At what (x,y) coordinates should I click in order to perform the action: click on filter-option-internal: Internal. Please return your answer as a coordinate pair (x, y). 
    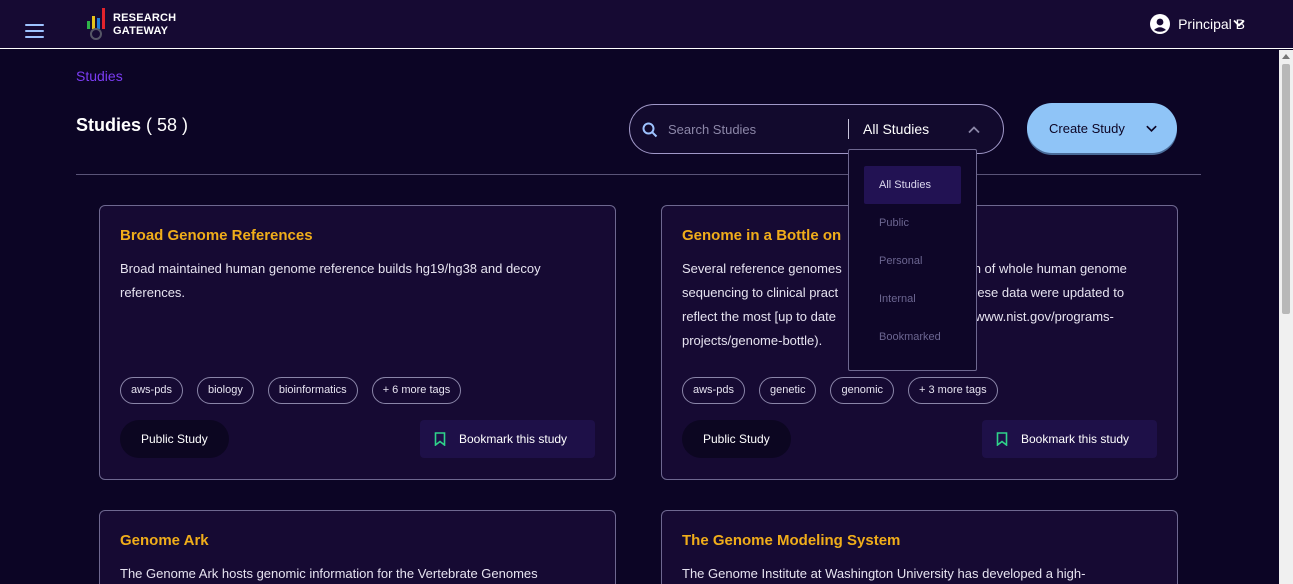
    Looking at the image, I should click on (912, 299).